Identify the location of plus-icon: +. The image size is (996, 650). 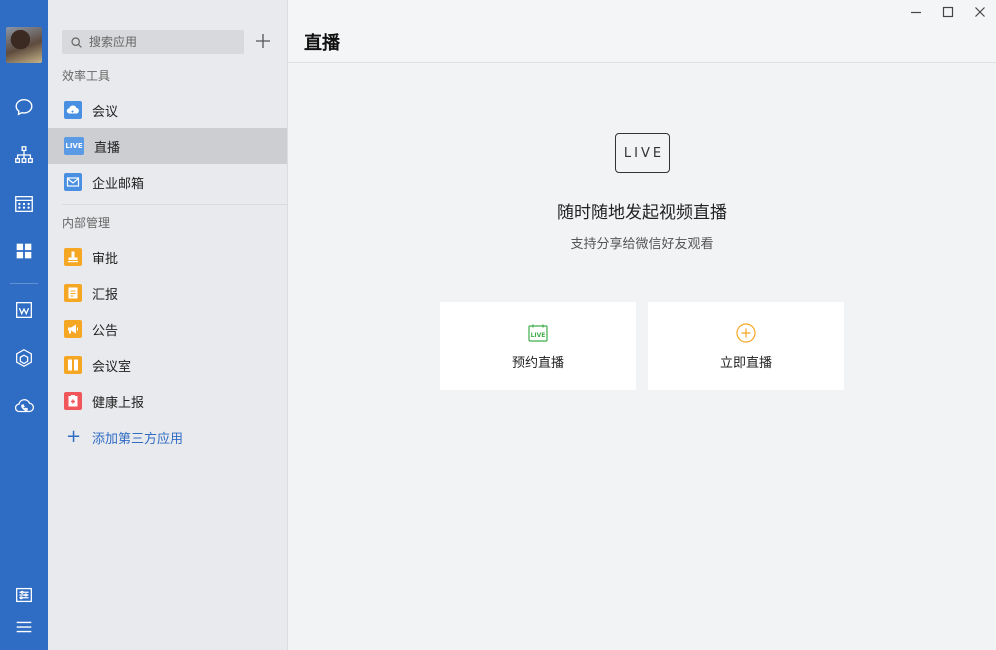
(74, 436).